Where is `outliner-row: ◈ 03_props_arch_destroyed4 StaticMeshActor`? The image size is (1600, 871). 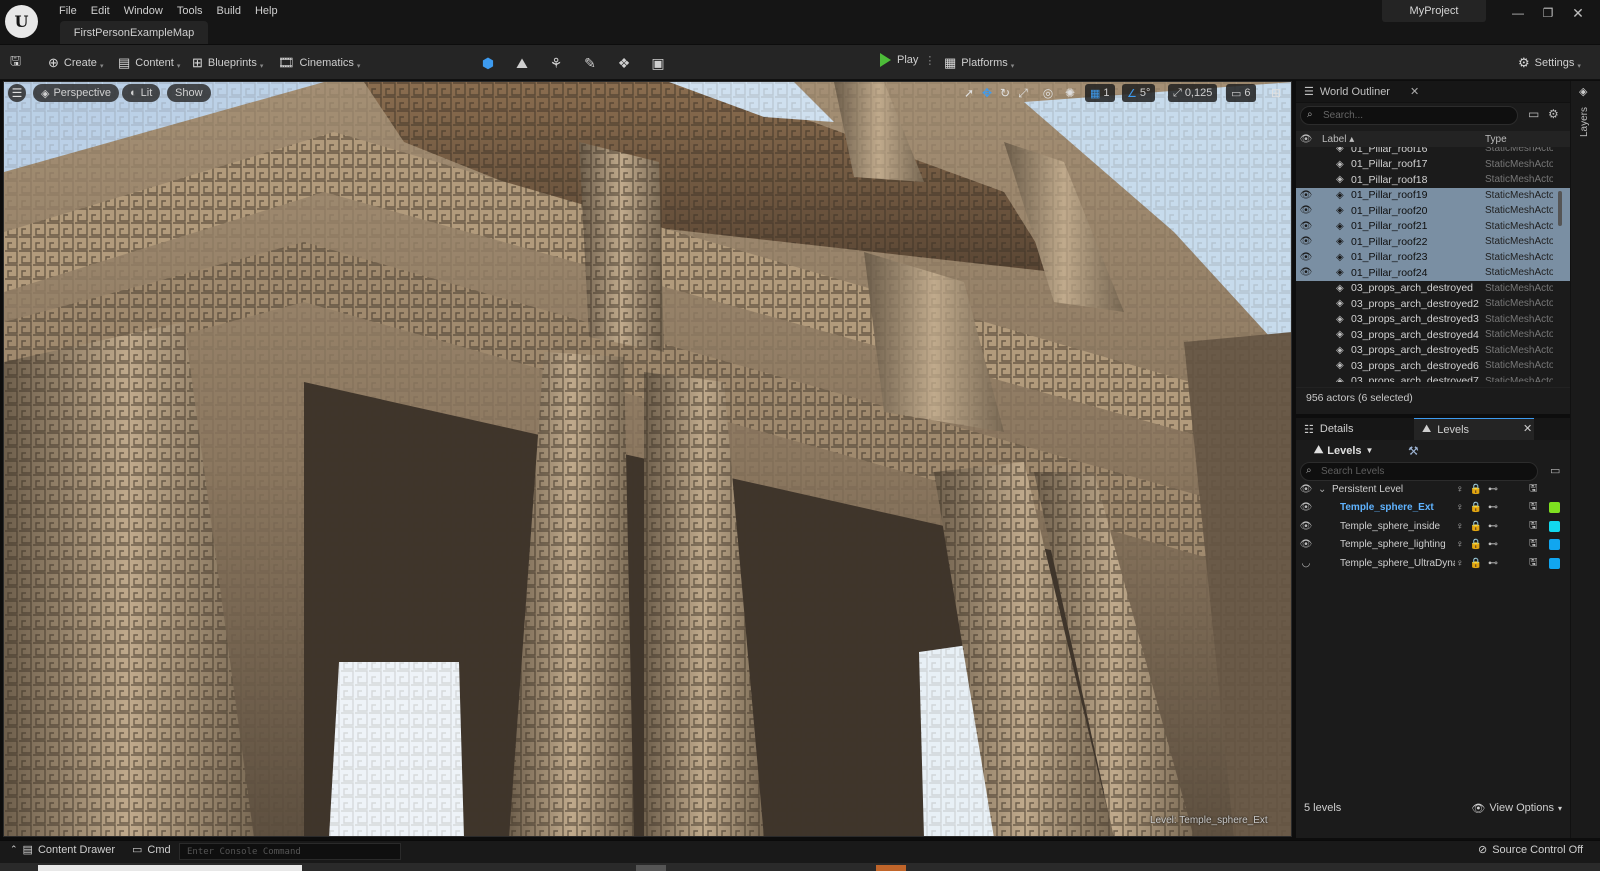
outliner-row: ◈ 03_props_arch_destroyed4 StaticMeshActor is located at coordinates (1433, 335).